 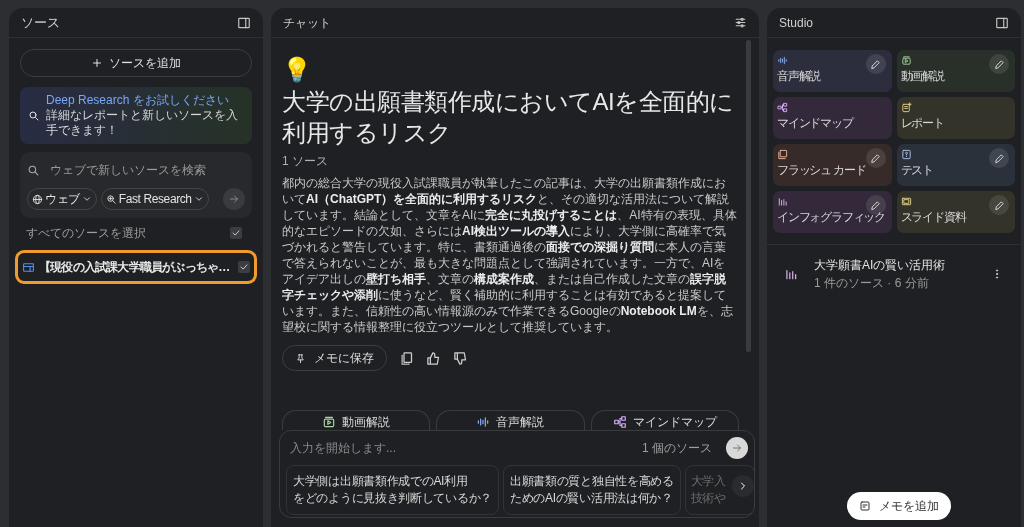 I want to click on search-icon, so click(x=33, y=170).